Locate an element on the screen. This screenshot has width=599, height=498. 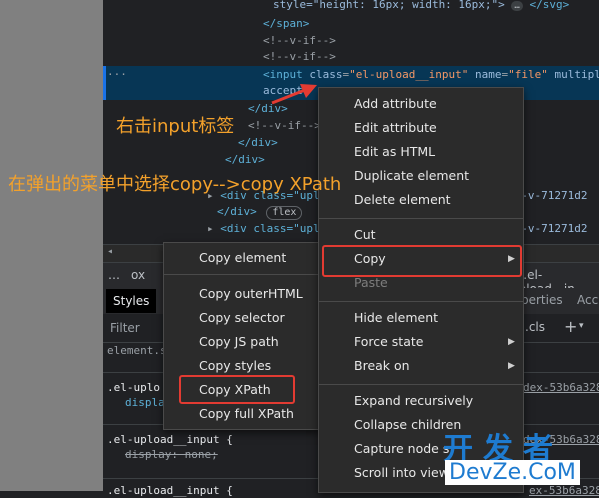
annotation-right-click: 右击input标签 is located at coordinates (175, 126).